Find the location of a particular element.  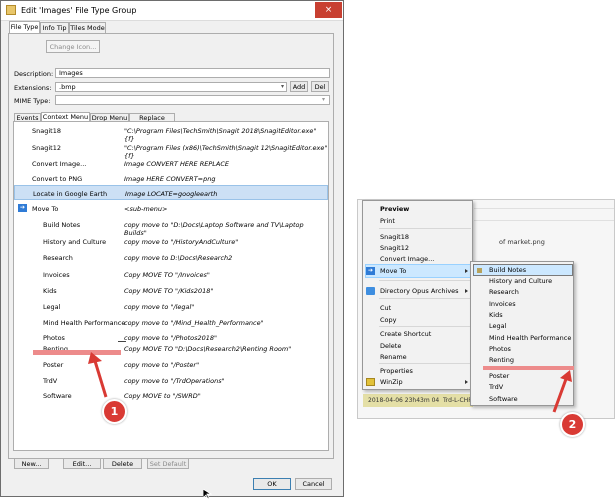

mime-type-field is located at coordinates (192, 100).